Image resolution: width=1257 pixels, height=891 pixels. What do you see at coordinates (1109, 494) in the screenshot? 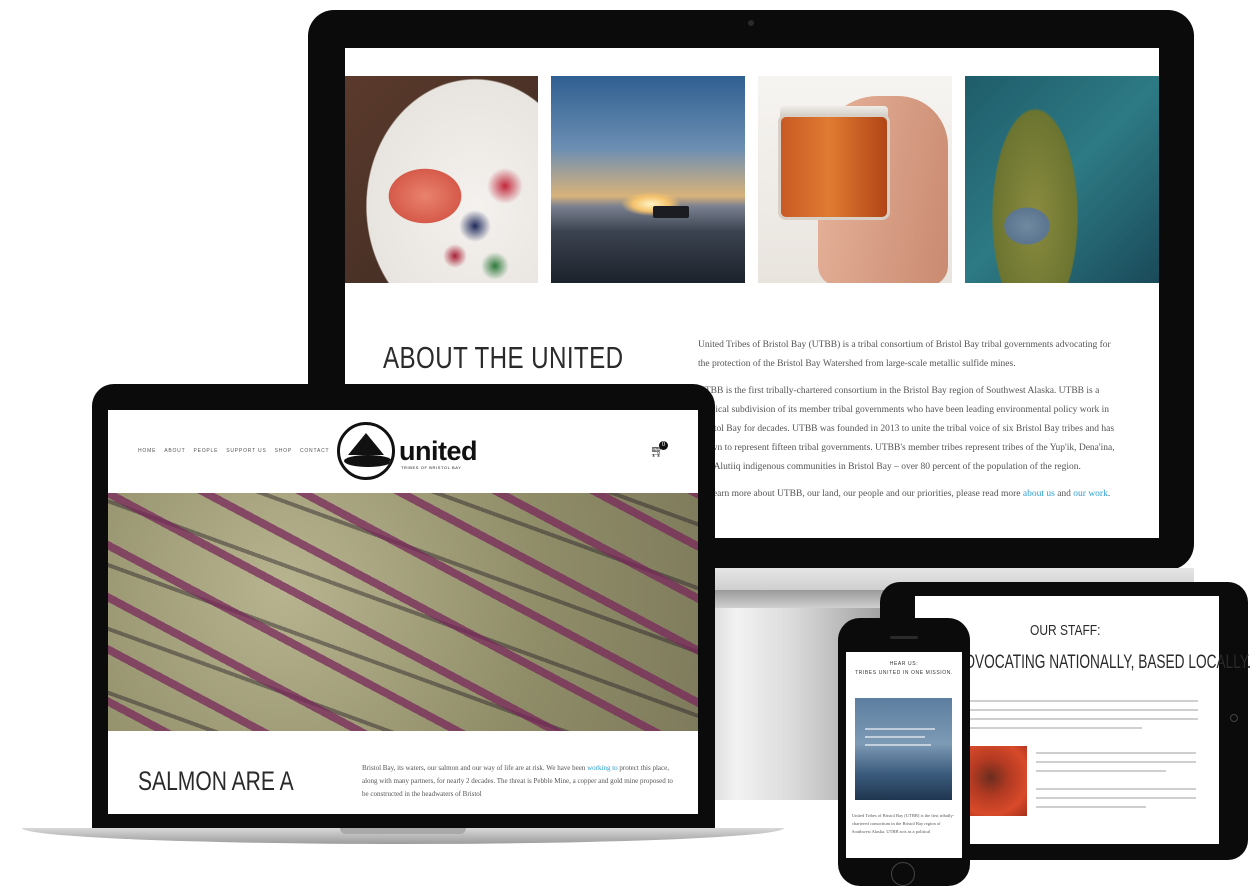
I see `about-end-text: .` at bounding box center [1109, 494].